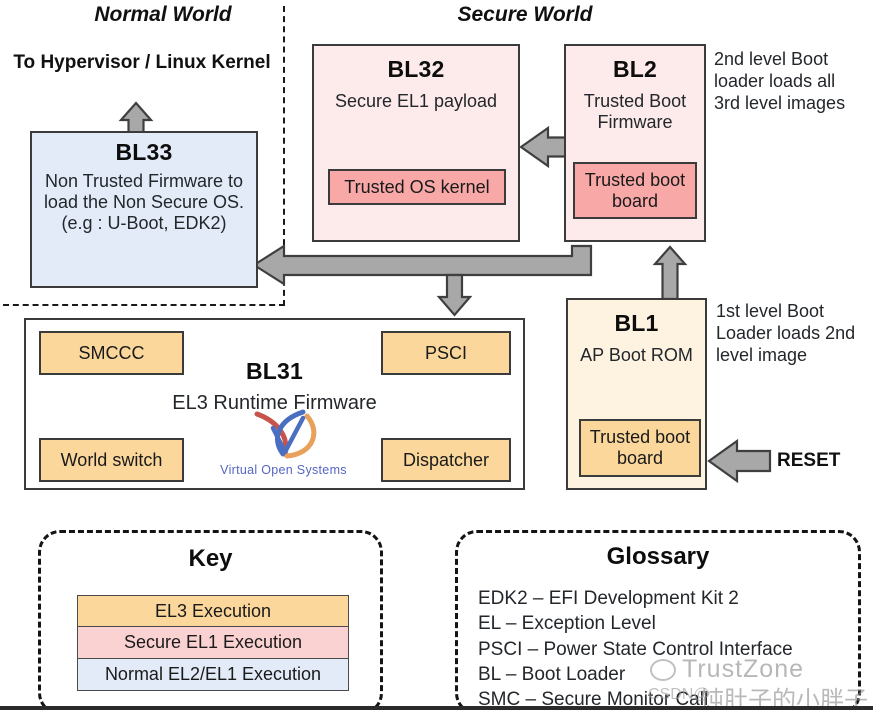  Describe the element at coordinates (525, 14) in the screenshot. I see `secure-world-title: Secure World` at that location.